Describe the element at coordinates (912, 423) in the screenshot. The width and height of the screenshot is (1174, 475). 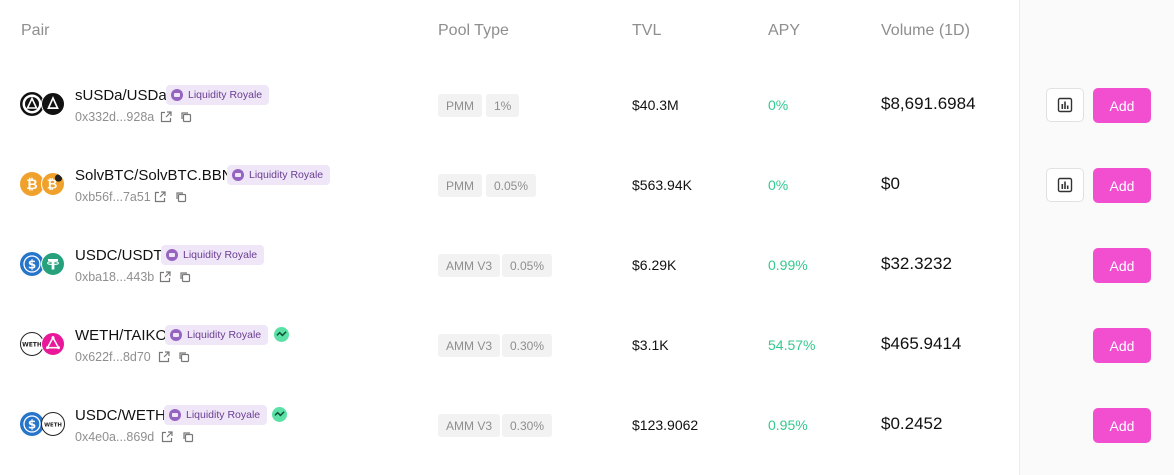
I see `volume-value: $0.2452` at that location.